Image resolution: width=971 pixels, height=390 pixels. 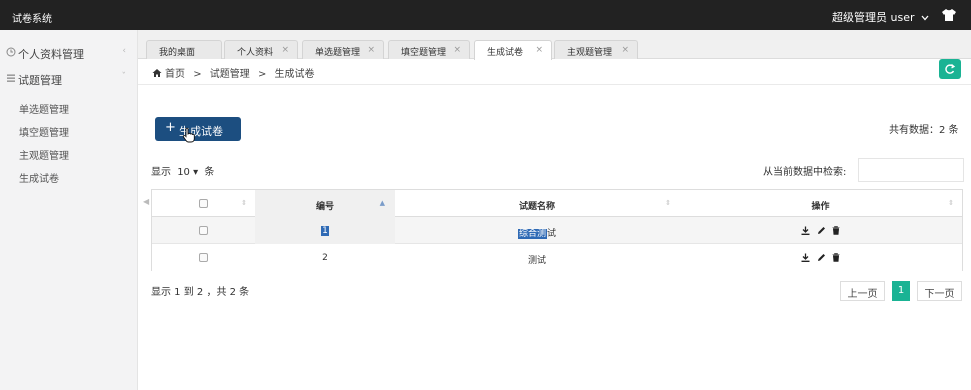 What do you see at coordinates (200, 292) in the screenshot?
I see `table-info: 显示 1 到 2 ，共 2 条` at bounding box center [200, 292].